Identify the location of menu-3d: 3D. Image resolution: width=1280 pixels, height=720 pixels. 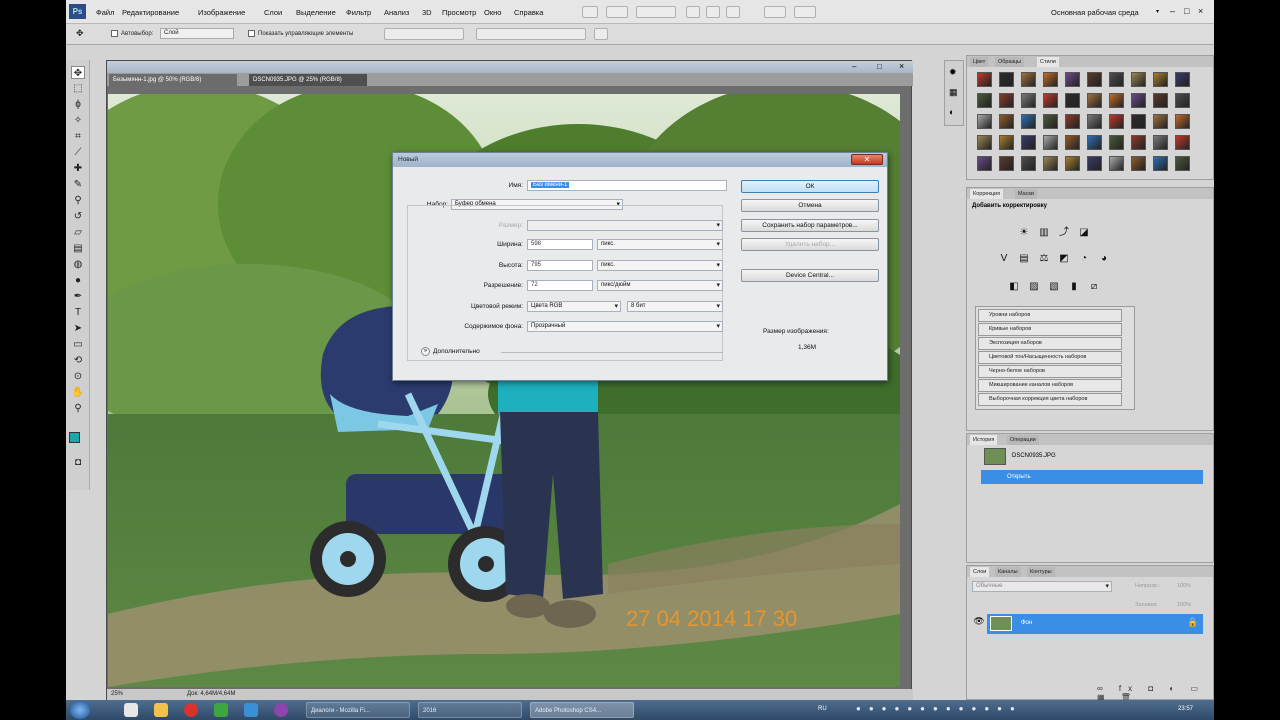
(427, 12).